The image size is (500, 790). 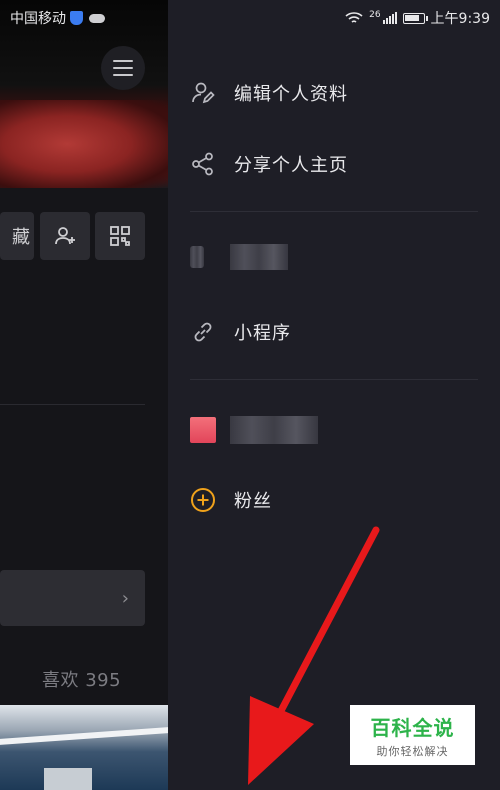 What do you see at coordinates (72, 598) in the screenshot?
I see `profile-info-bar: ›` at bounding box center [72, 598].